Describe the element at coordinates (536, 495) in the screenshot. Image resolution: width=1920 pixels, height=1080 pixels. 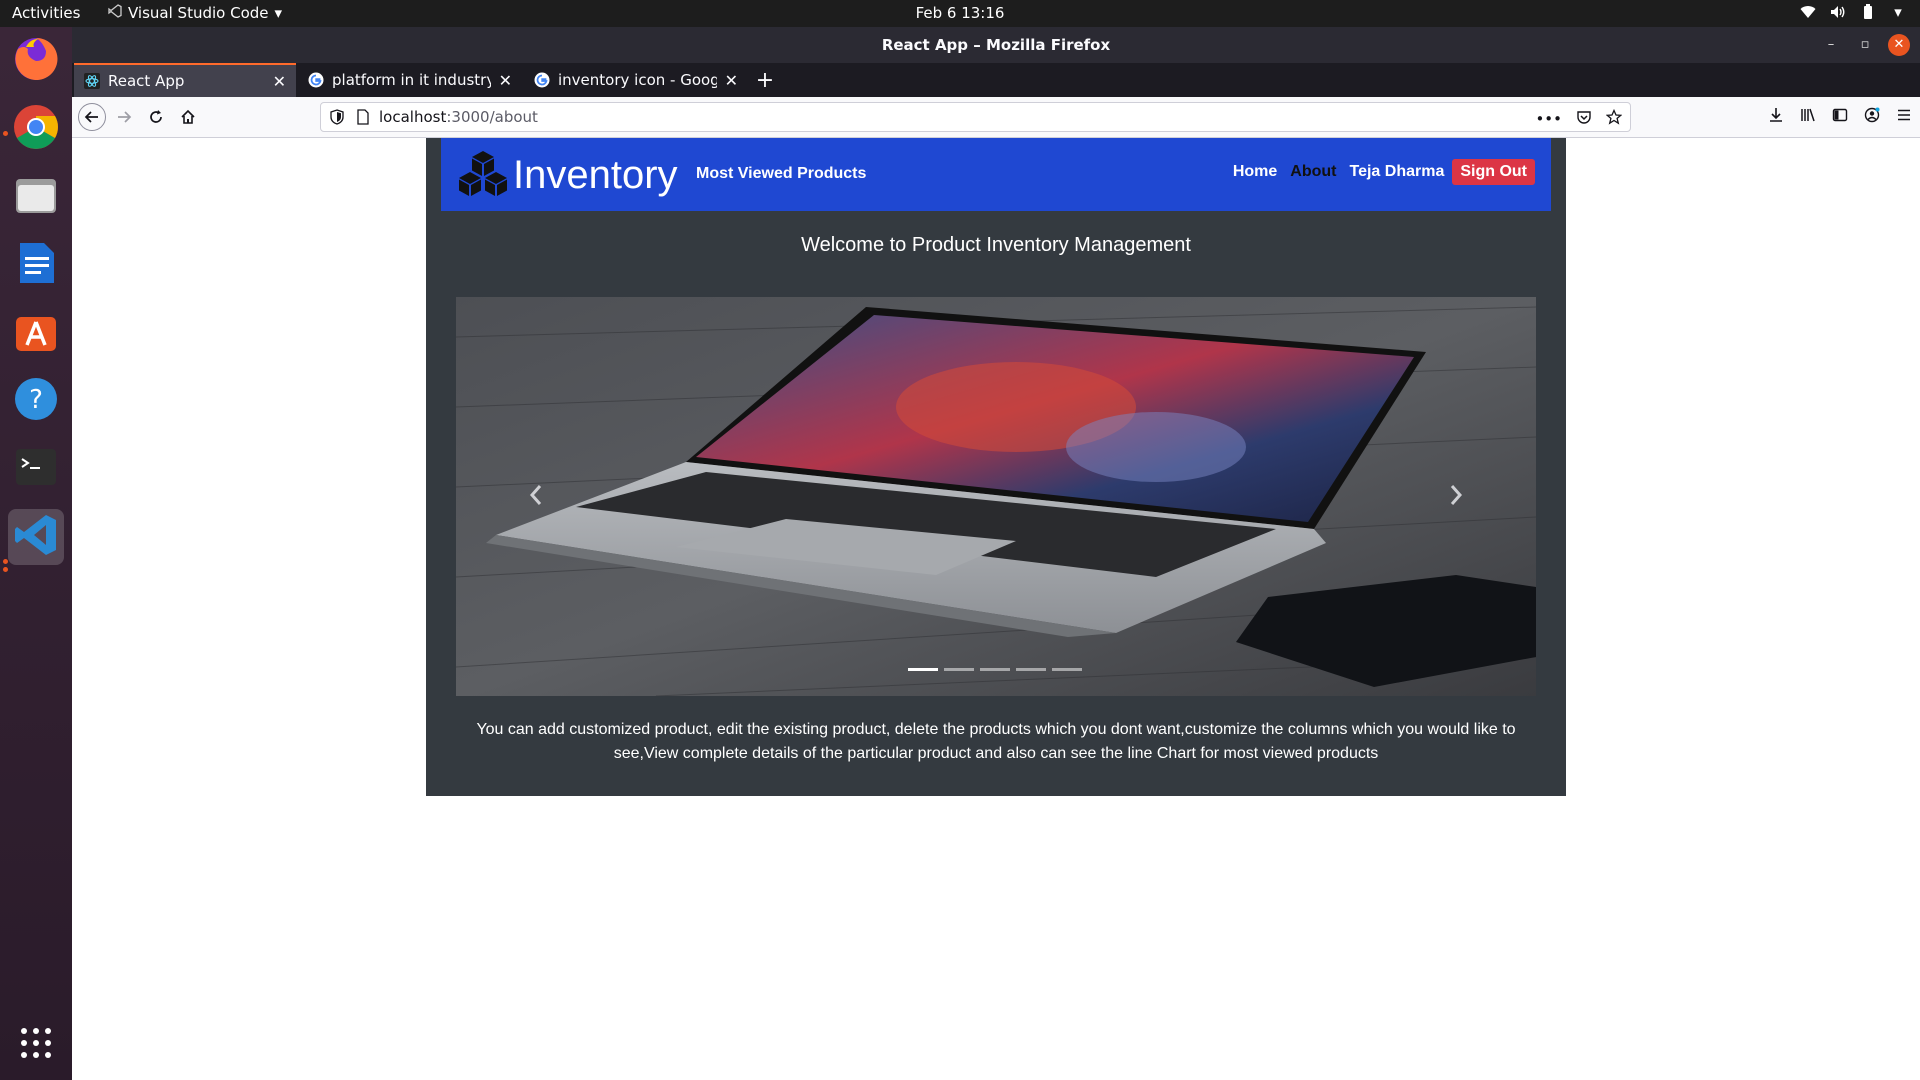
I see `carousel-prev-chevron-icon` at that location.